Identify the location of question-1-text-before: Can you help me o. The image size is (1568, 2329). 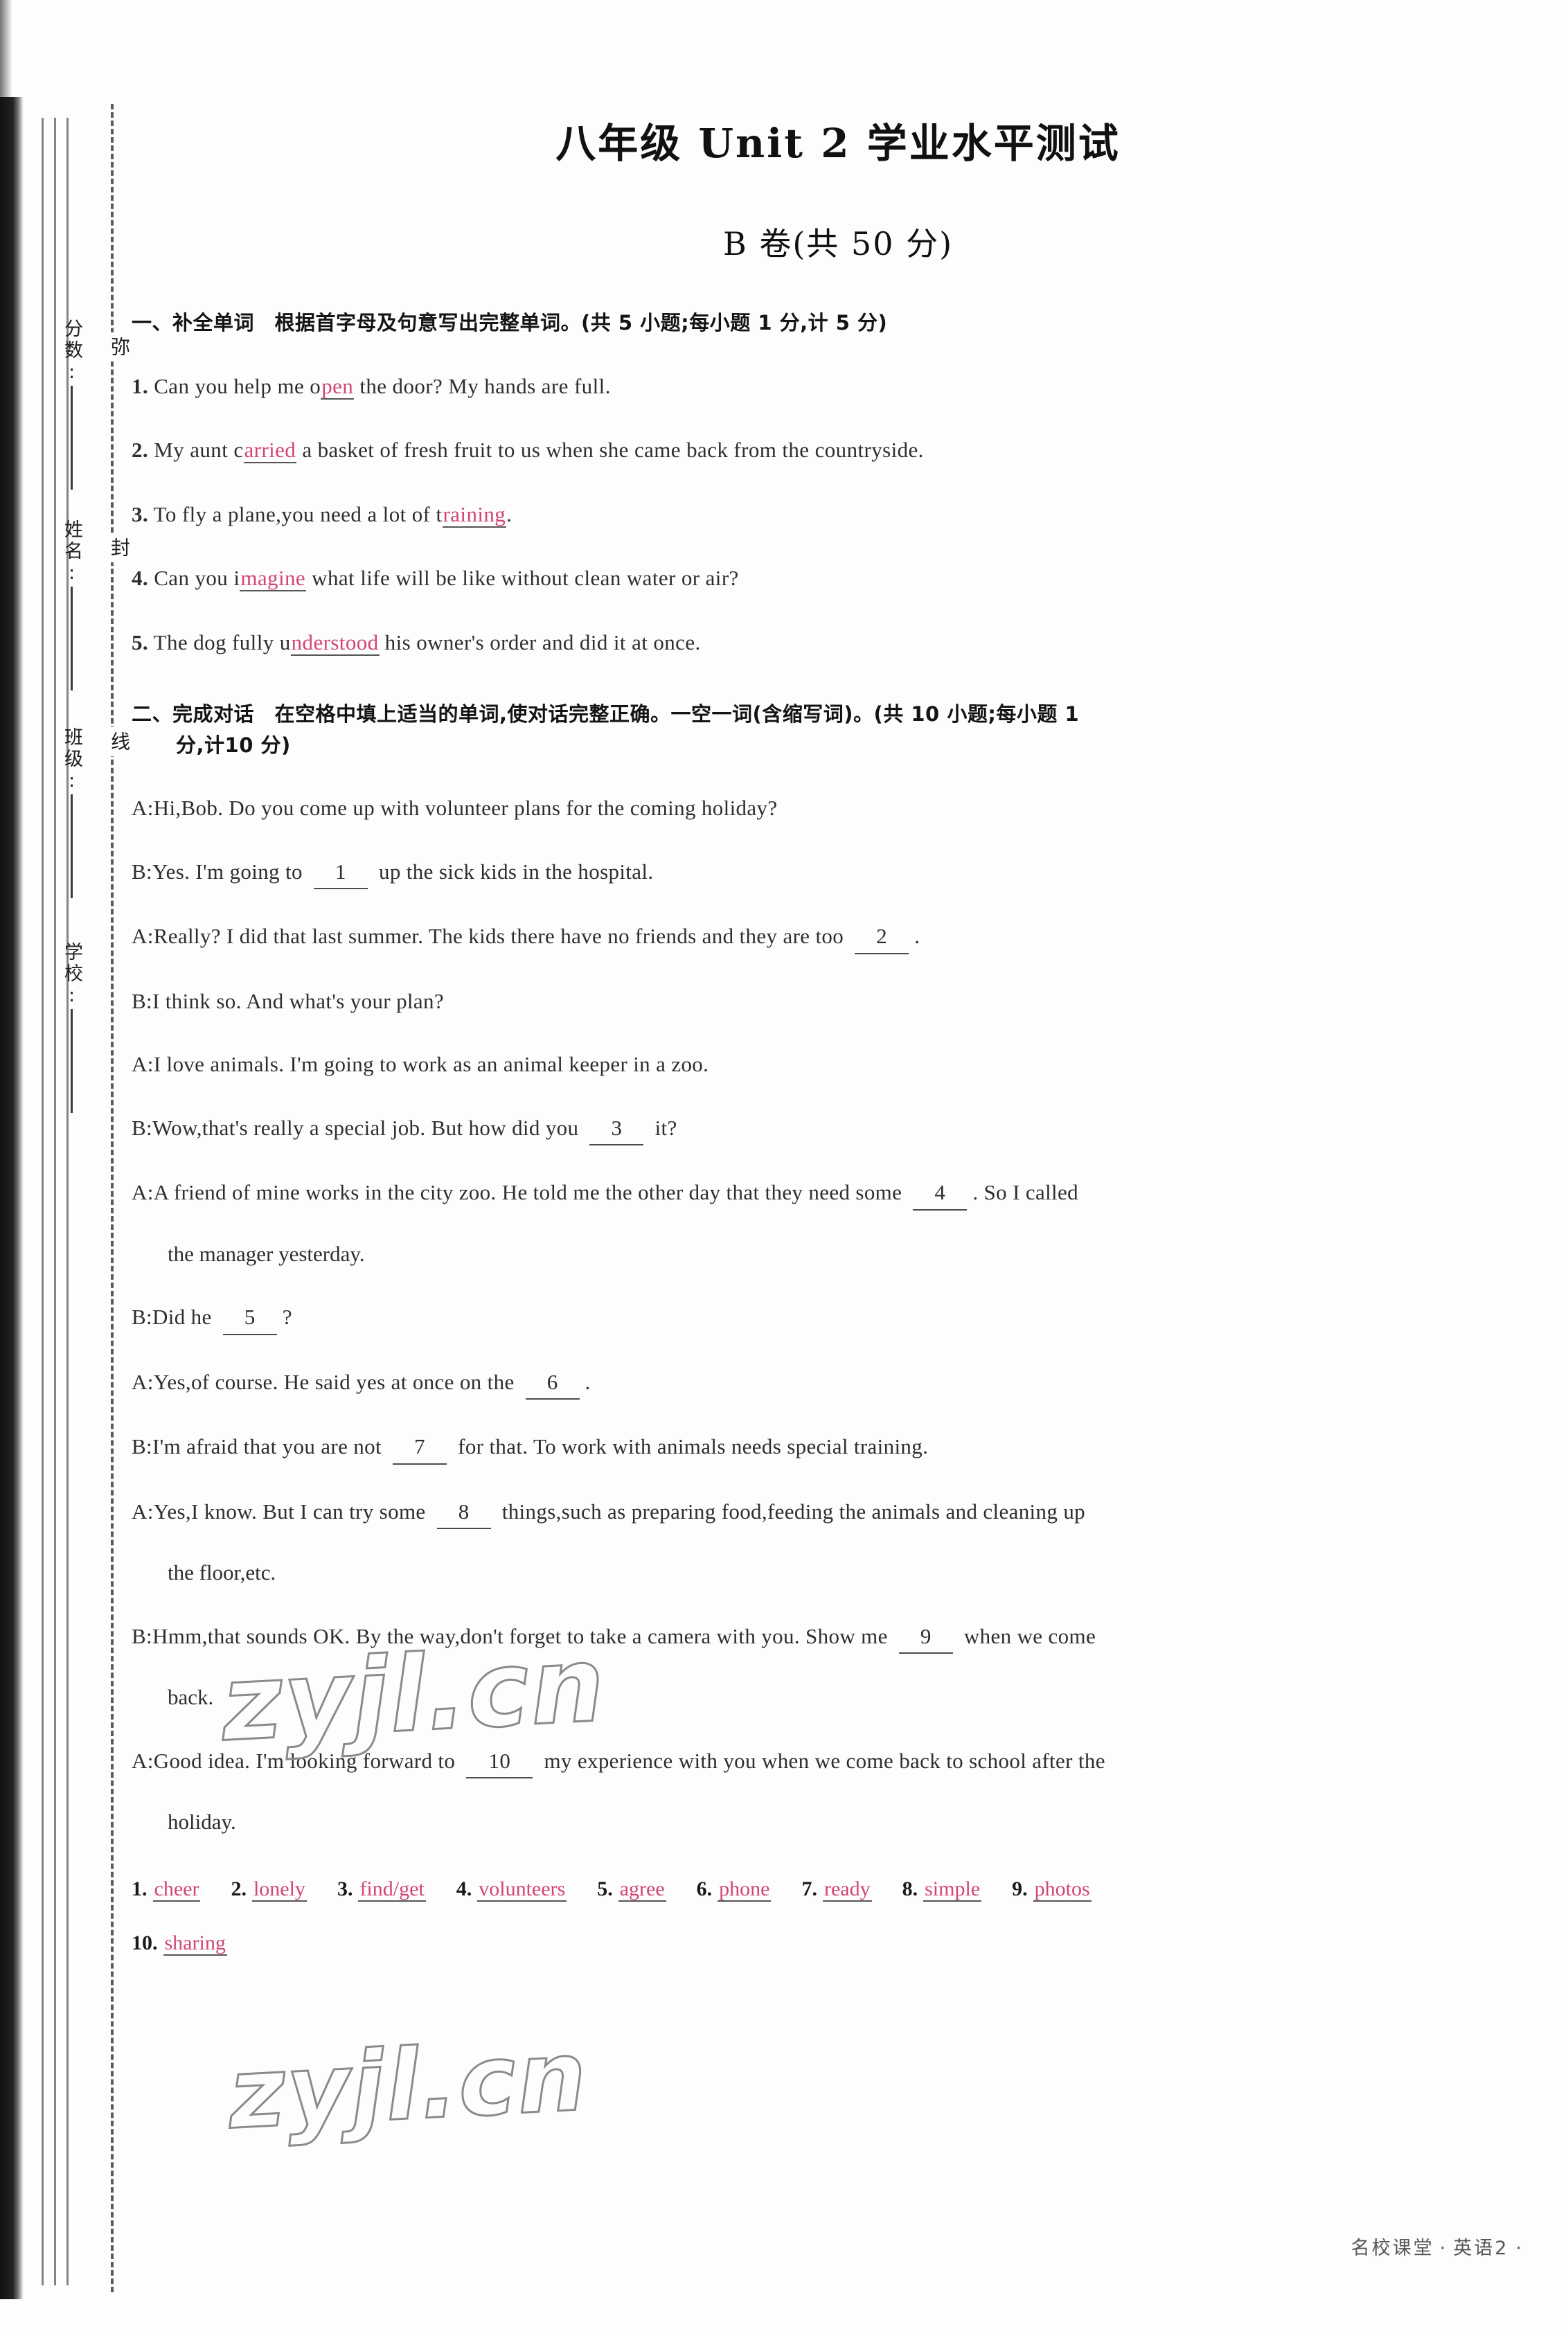
(238, 385).